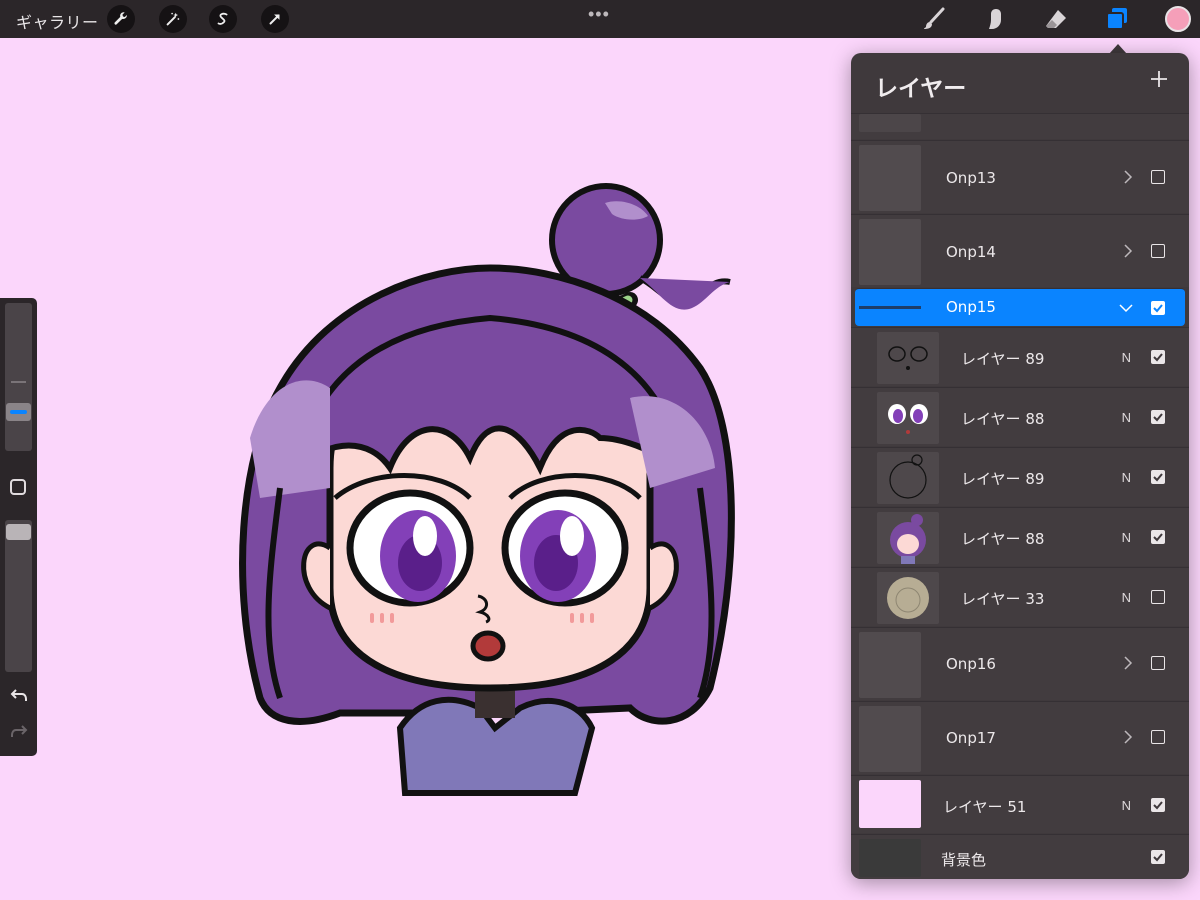 The image size is (1200, 900). I want to click on opacity-handle, so click(18, 532).